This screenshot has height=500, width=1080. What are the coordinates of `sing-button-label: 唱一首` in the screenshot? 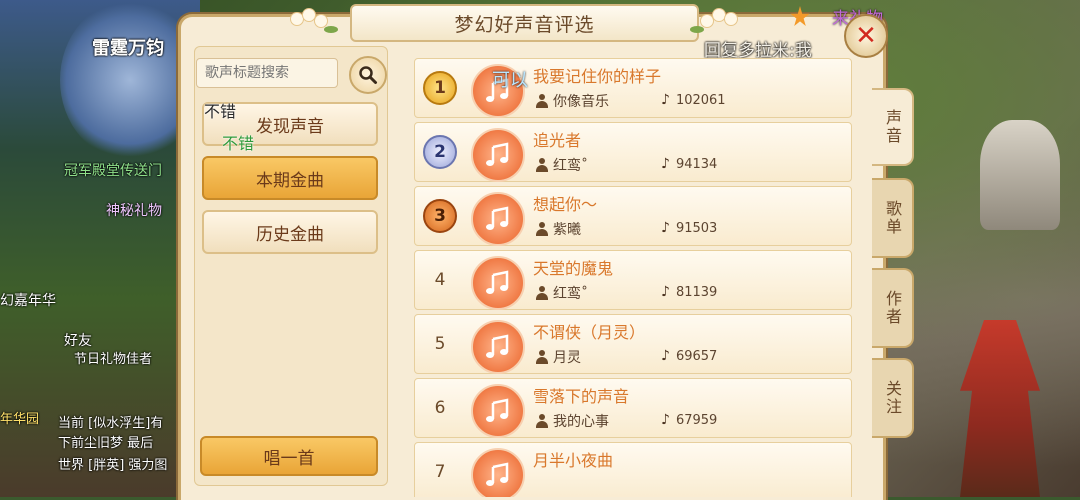 It's located at (289, 458).